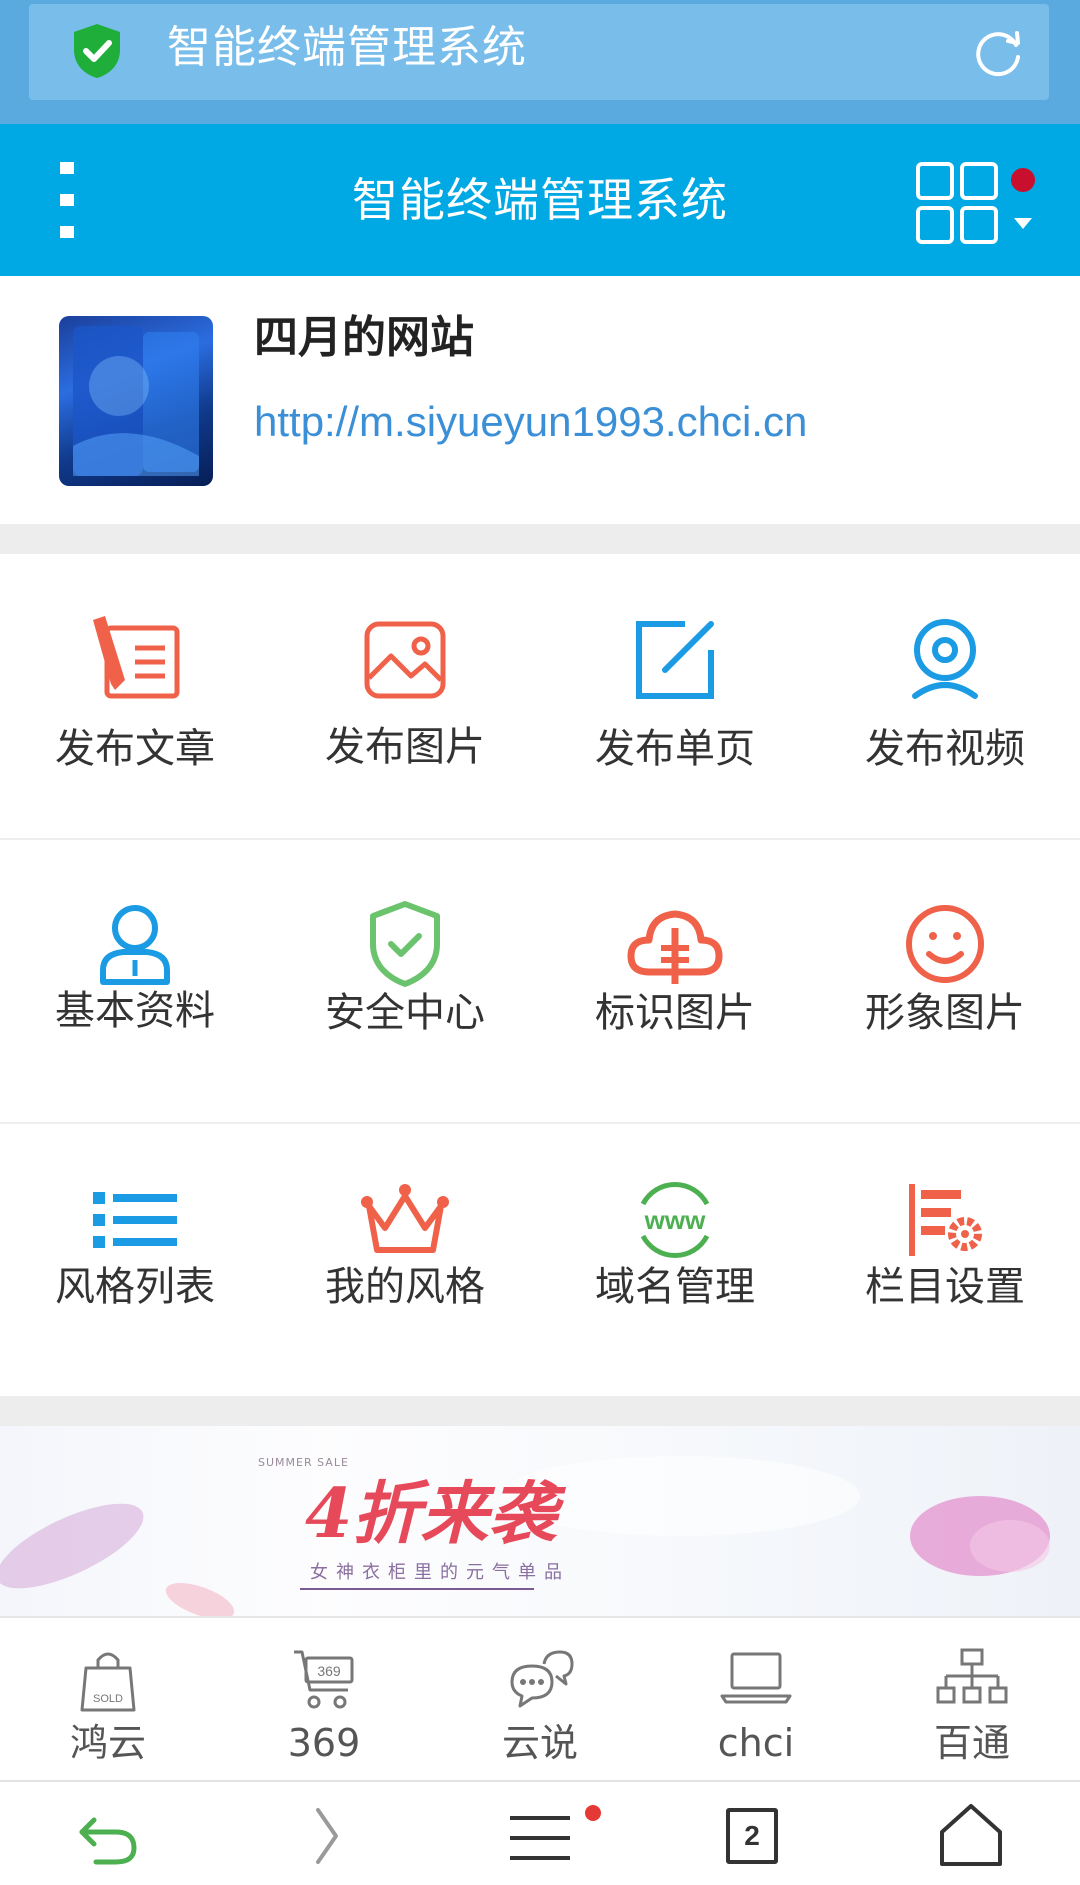 This screenshot has width=1080, height=1885. I want to click on grid-item-profile: 基本资料, so click(135, 980).